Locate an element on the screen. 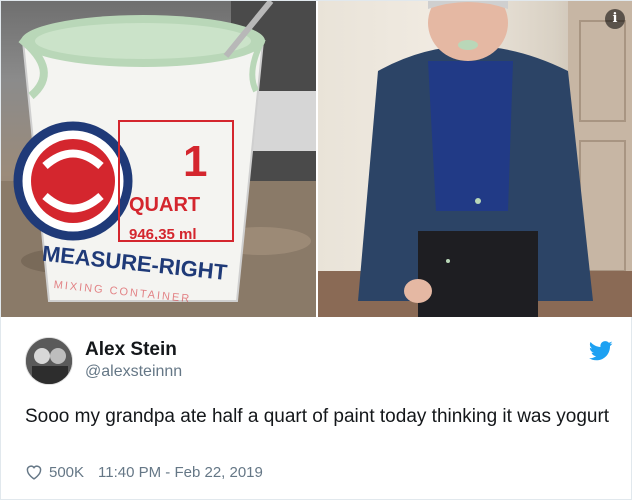 Image resolution: width=632 pixels, height=500 pixels. heart-icon is located at coordinates (34, 472).